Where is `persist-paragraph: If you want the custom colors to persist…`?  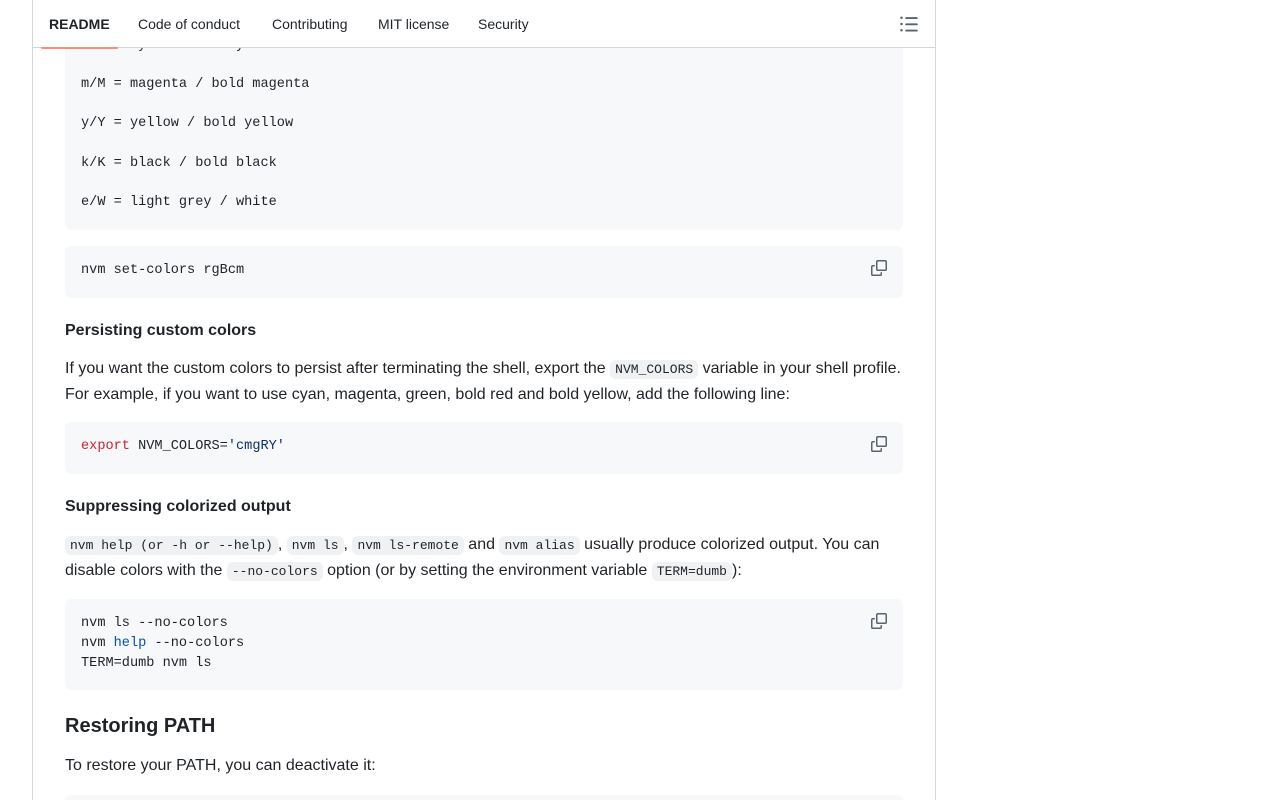
persist-paragraph: If you want the custom colors to persist… is located at coordinates (485, 382).